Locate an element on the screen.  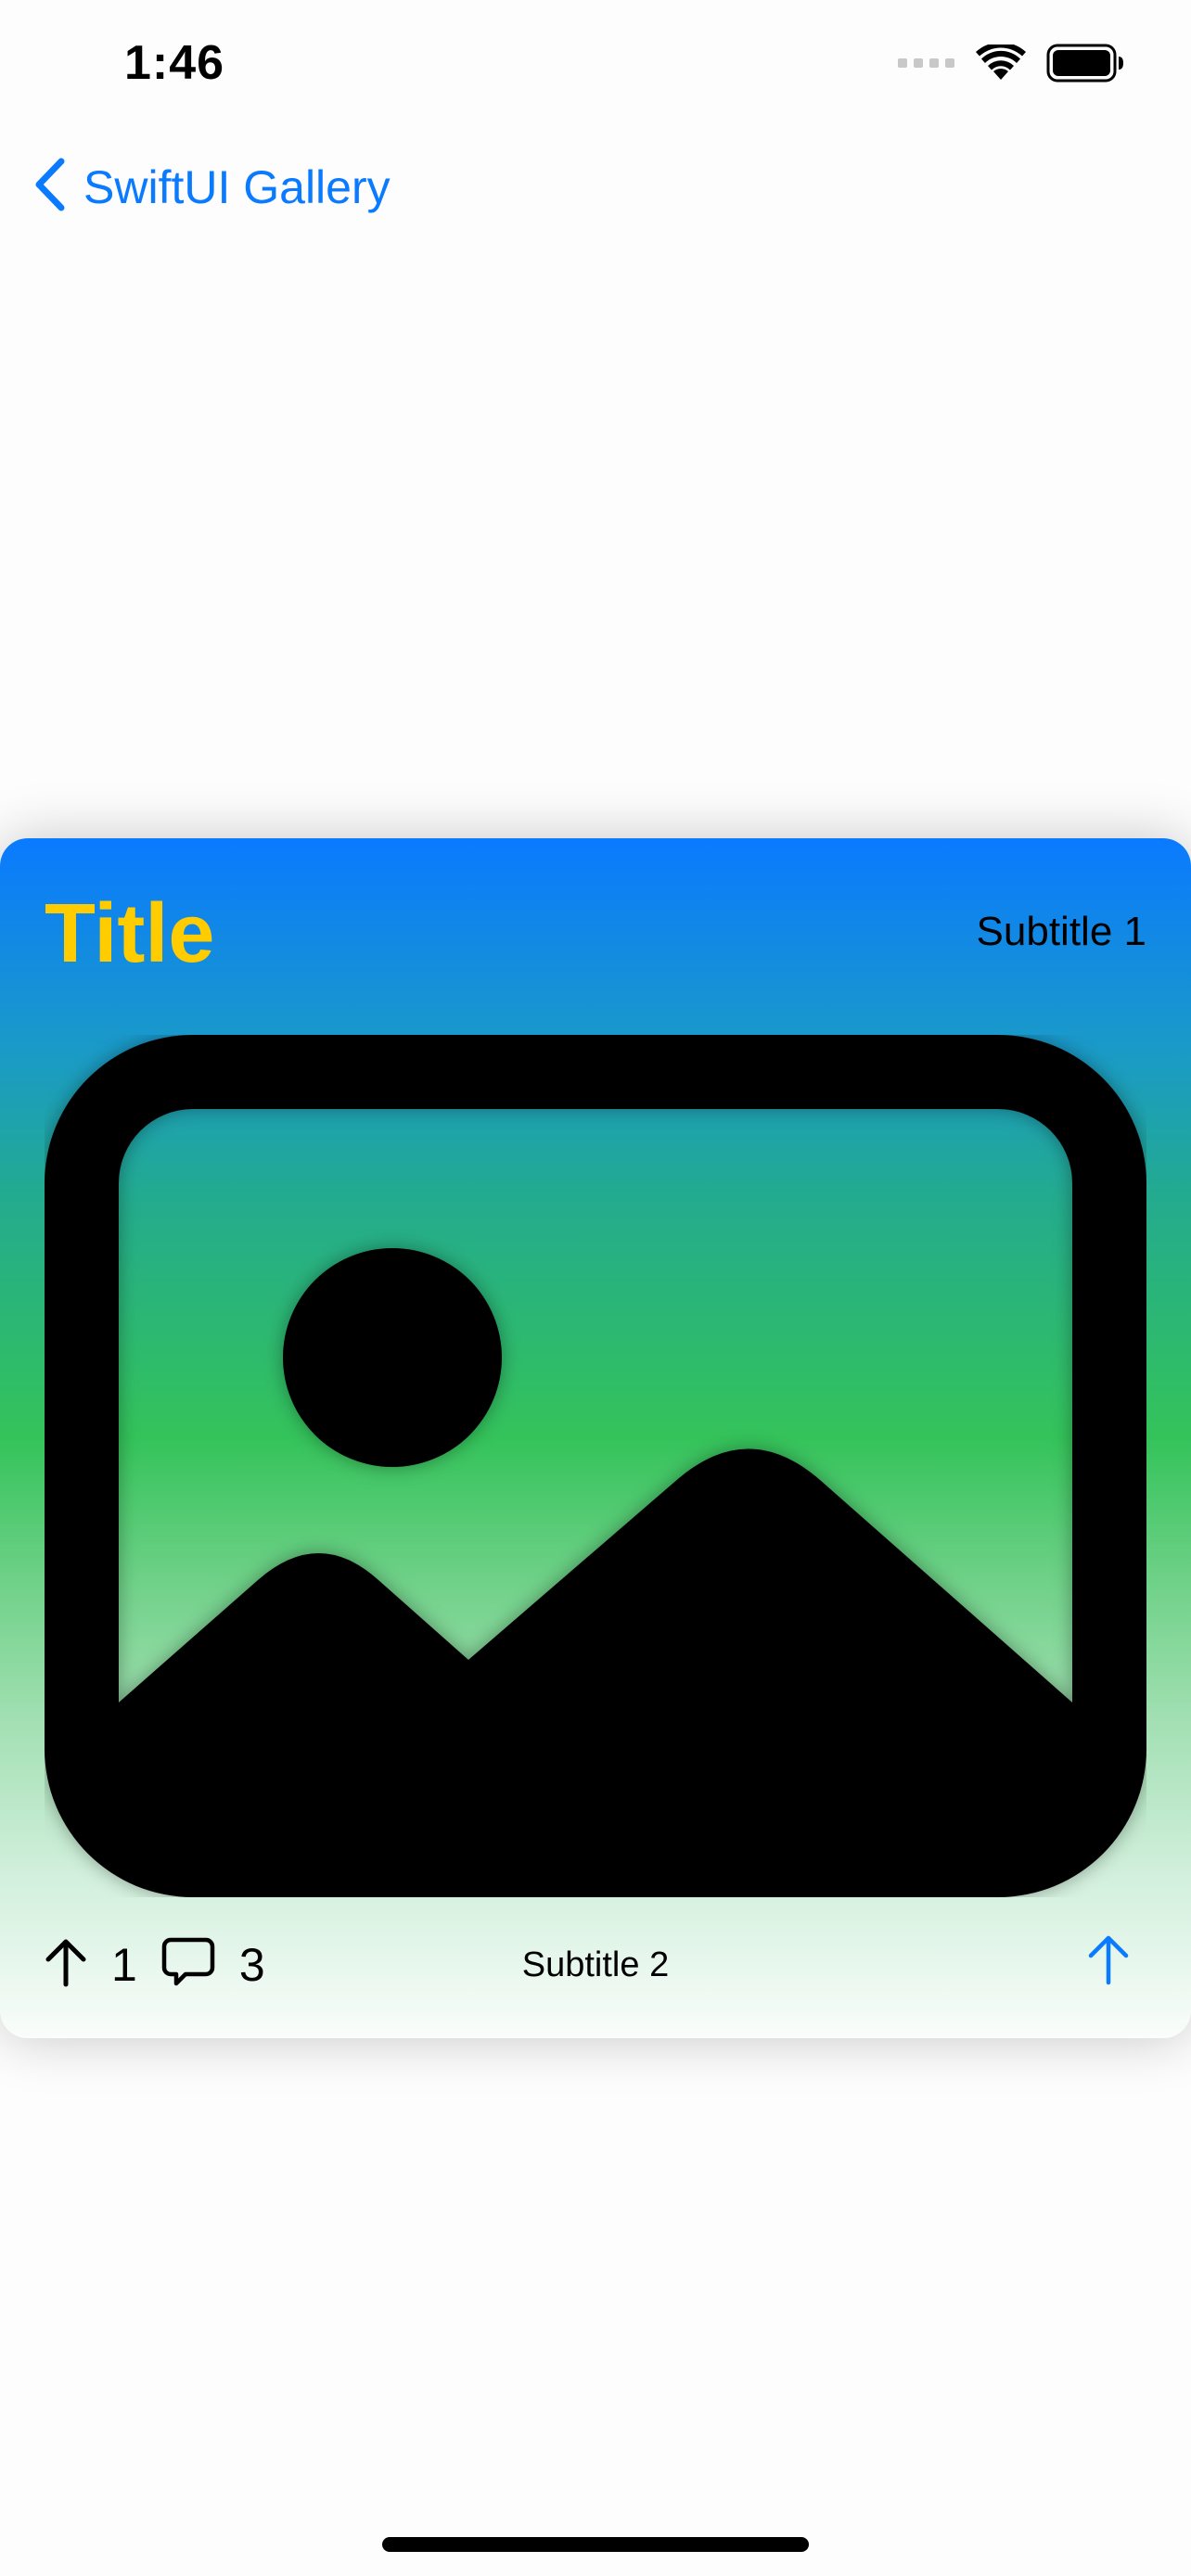
battery-icon is located at coordinates (1085, 66).